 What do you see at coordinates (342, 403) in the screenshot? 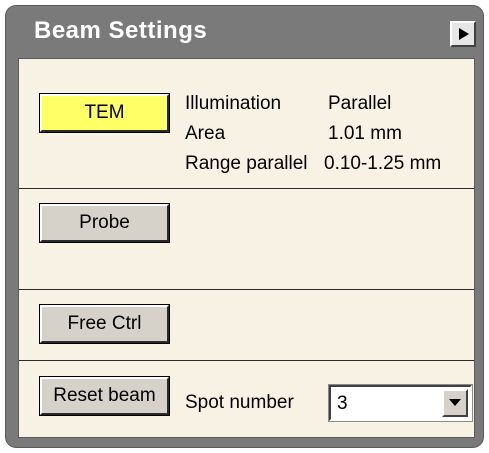
I see `spot-number-value: 3` at bounding box center [342, 403].